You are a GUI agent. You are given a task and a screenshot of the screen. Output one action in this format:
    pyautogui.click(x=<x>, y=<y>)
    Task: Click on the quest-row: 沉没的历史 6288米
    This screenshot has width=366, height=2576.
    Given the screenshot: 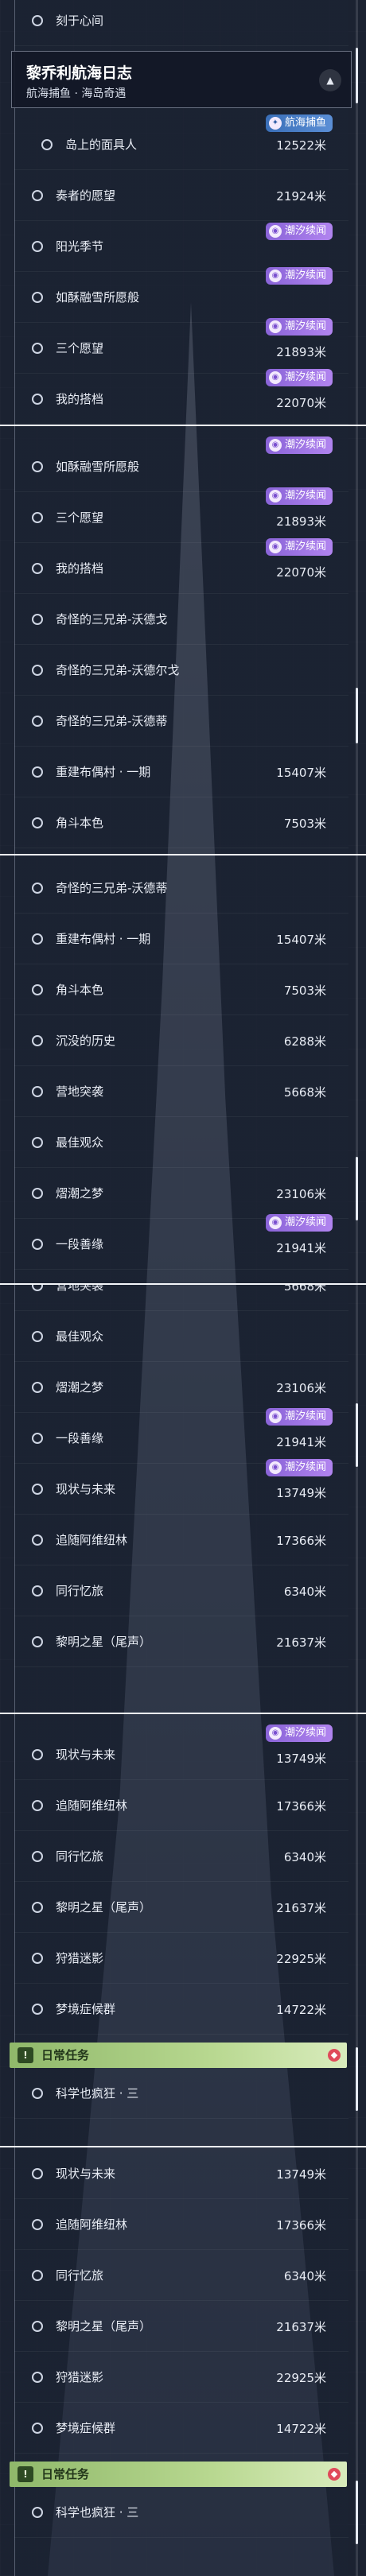 What is the action you would take?
    pyautogui.click(x=181, y=1041)
    